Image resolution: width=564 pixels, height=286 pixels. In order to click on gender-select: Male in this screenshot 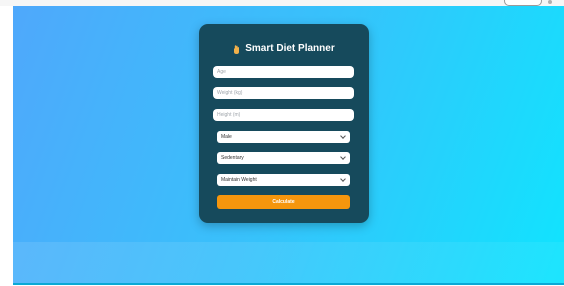, I will do `click(283, 137)`.